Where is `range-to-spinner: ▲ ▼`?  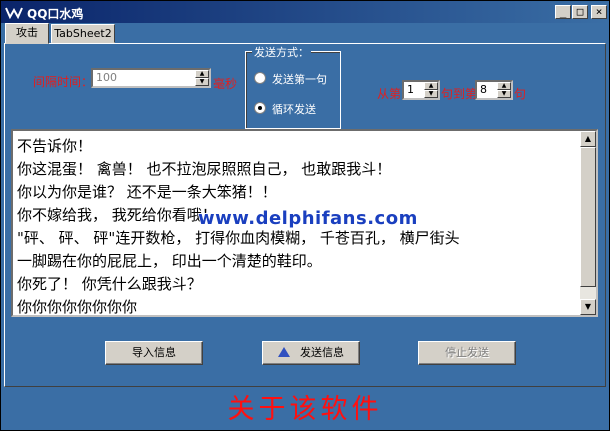
range-to-spinner: ▲ ▼ is located at coordinates (504, 90).